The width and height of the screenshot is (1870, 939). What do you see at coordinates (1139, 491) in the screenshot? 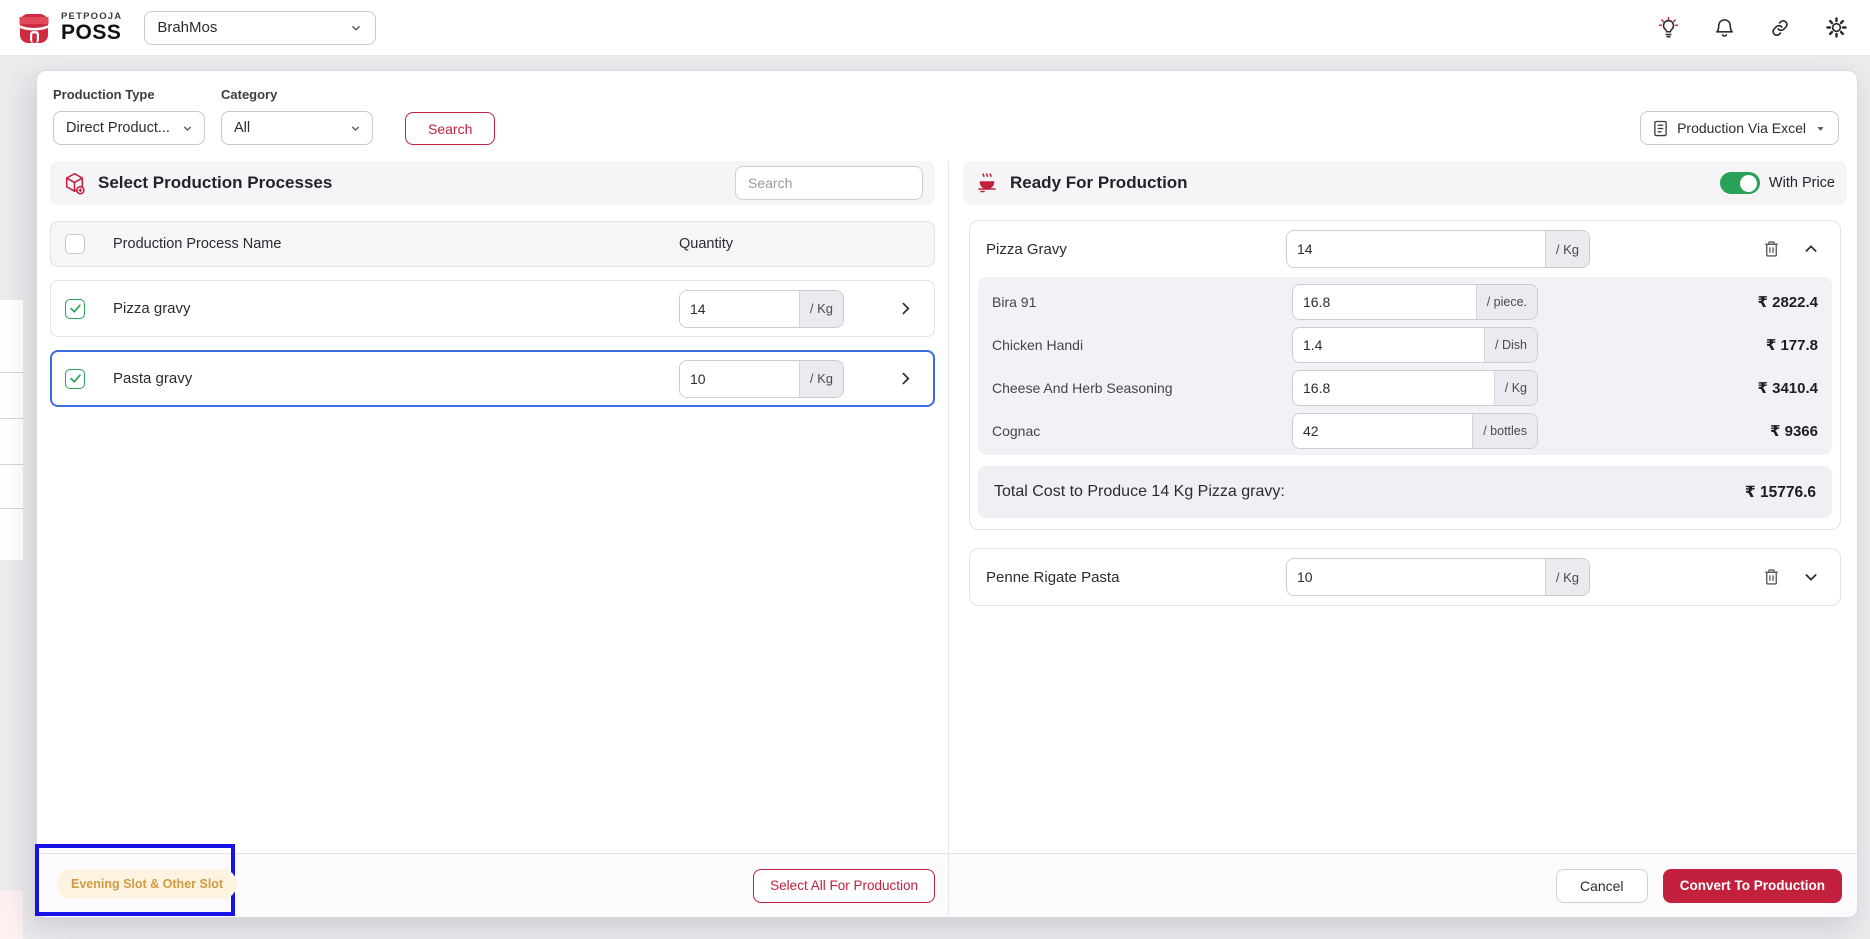
I see `total-cost-label: Total Cost to Produce 14 Kg Pizza gravy:` at bounding box center [1139, 491].